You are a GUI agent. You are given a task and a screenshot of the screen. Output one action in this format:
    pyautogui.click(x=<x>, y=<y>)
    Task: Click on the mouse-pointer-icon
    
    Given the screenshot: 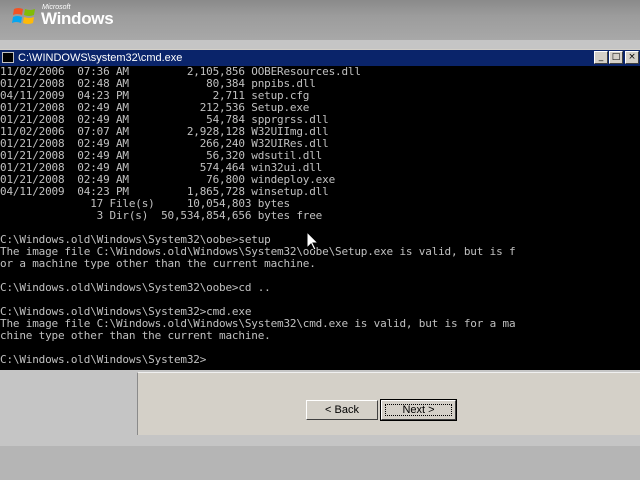 What is the action you would take?
    pyautogui.click(x=313, y=241)
    